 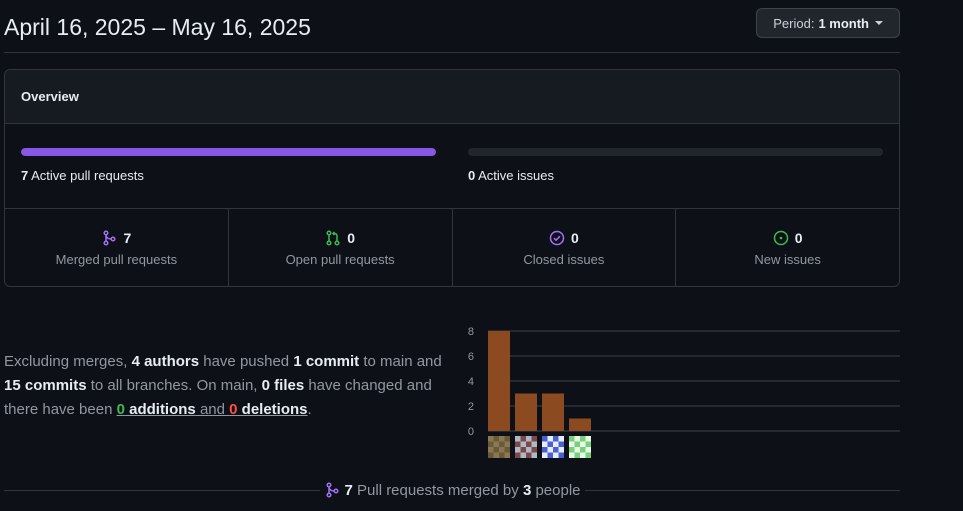 What do you see at coordinates (127, 237) in the screenshot?
I see `merged-pull-requests-count: 7` at bounding box center [127, 237].